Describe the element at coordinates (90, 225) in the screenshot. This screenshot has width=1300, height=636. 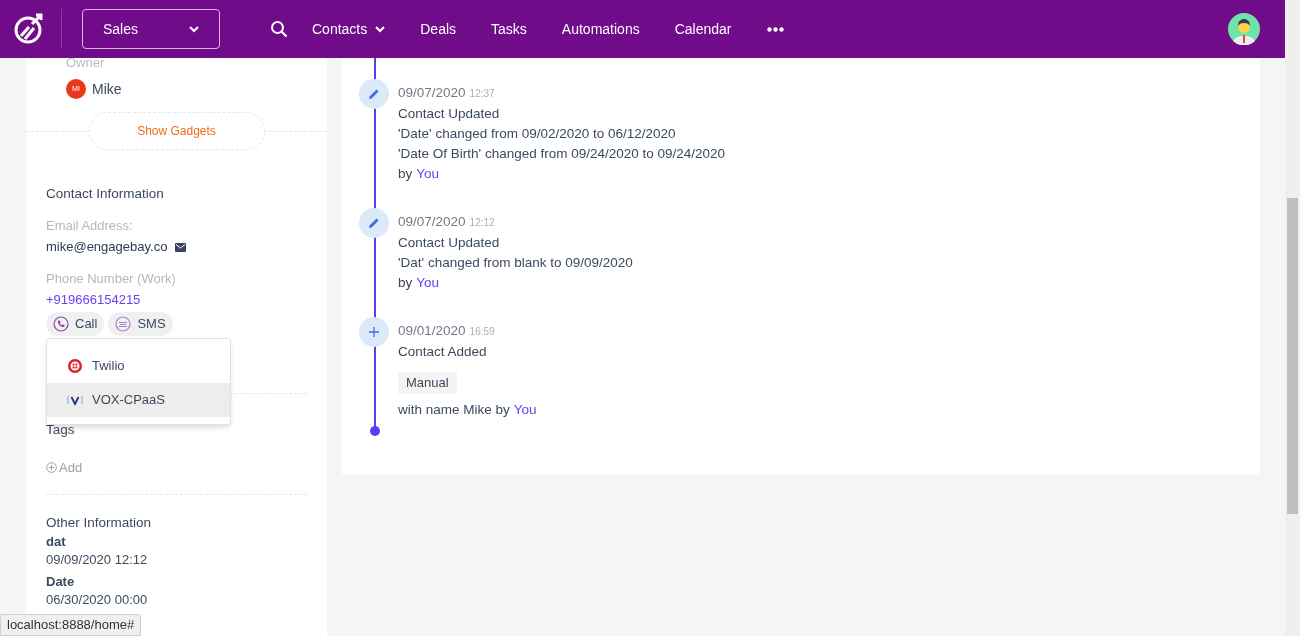
I see `field-label: Email Address:` at that location.